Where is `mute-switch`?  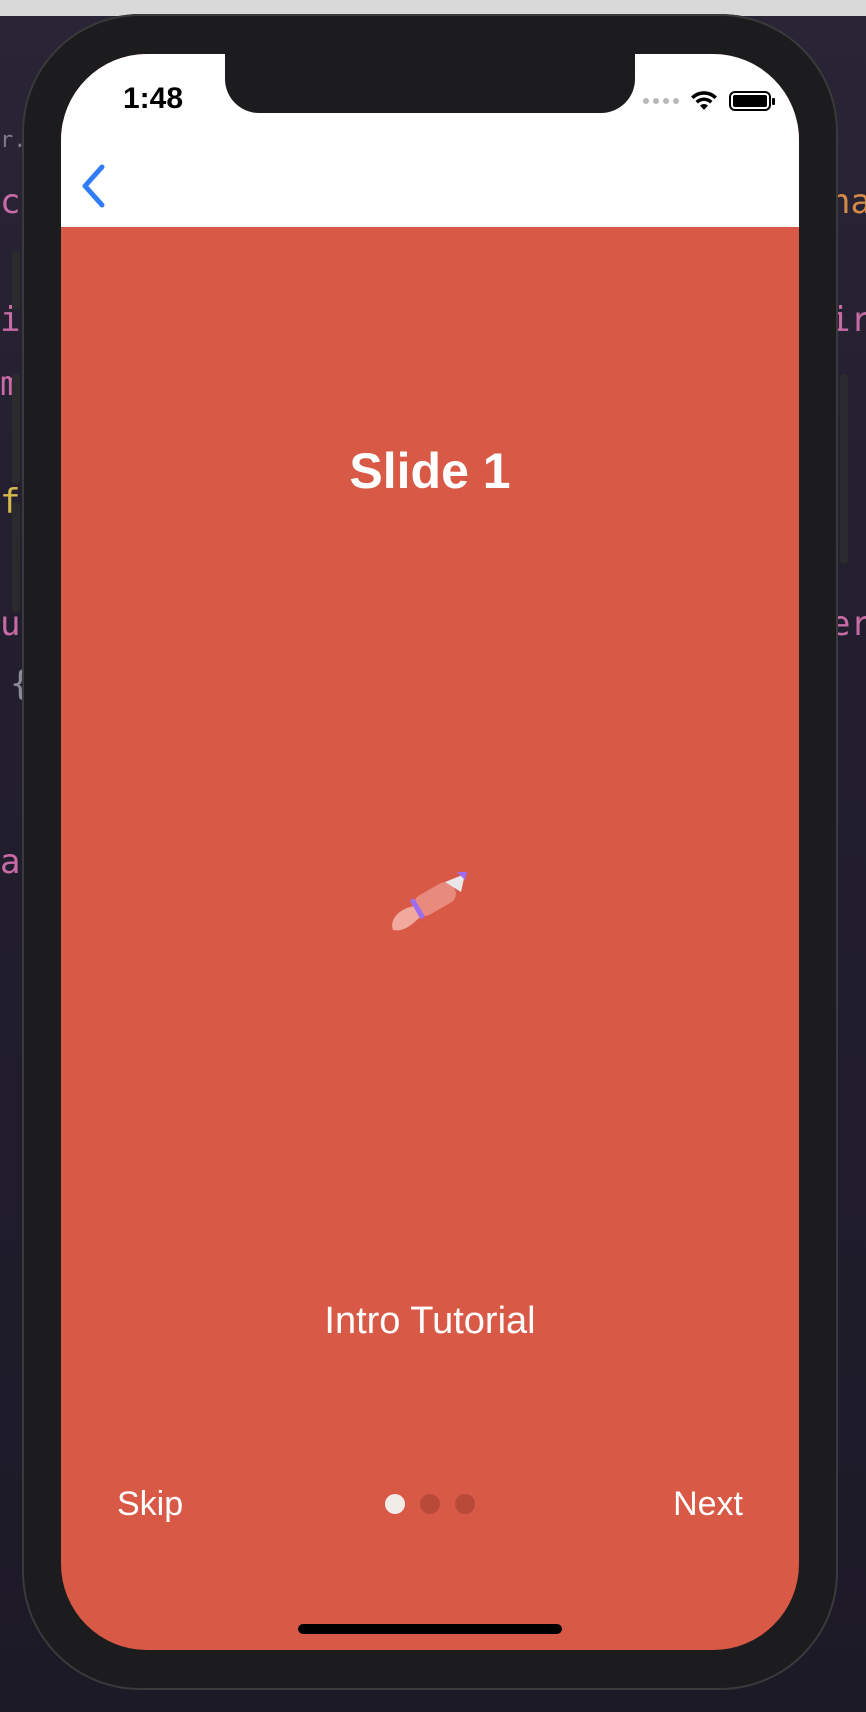 mute-switch is located at coordinates (16, 280).